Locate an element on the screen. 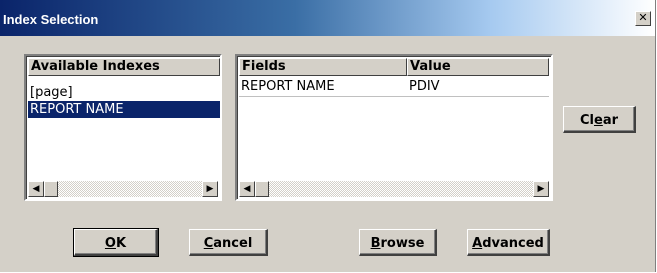 The width and height of the screenshot is (657, 273). list-item-selected: REPORT NAME is located at coordinates (124, 109).